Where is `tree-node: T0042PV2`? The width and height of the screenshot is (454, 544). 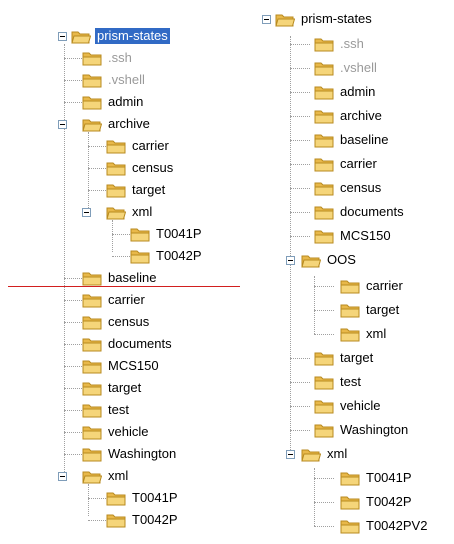
tree-node: T0042PV2 is located at coordinates (384, 526).